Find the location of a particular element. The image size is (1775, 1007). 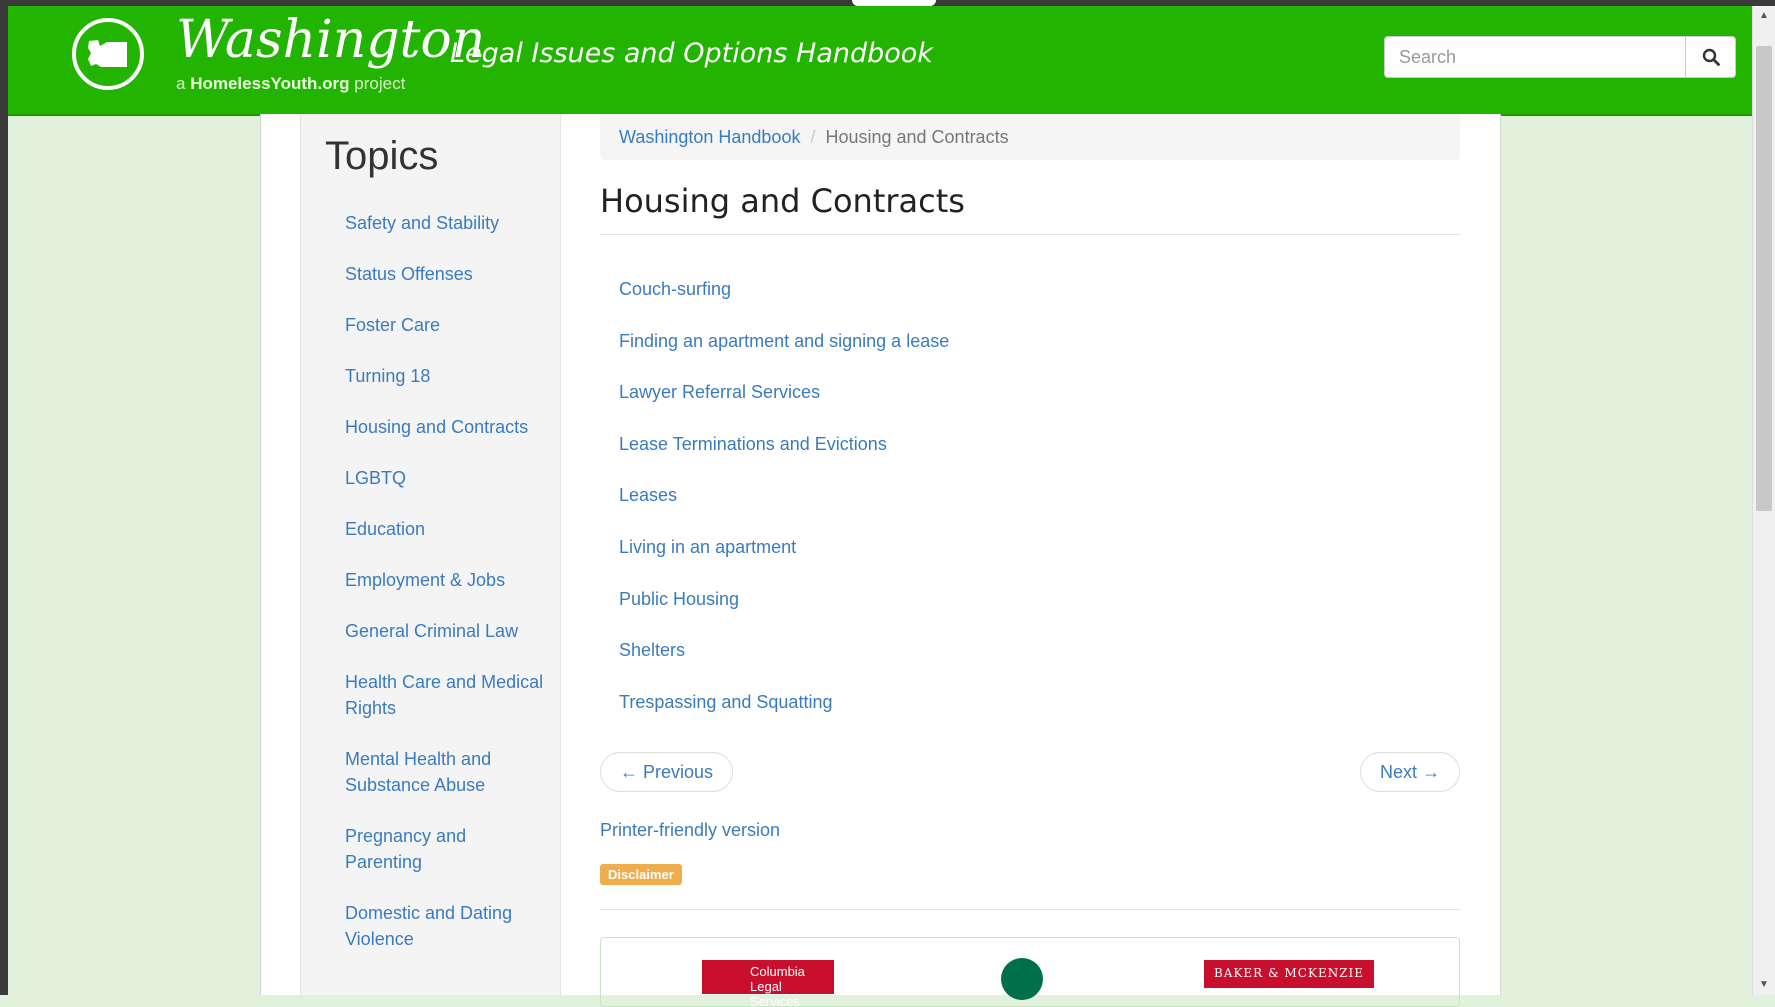

site-tagline: Legal Issues and Options Handbook is located at coordinates (691, 53).